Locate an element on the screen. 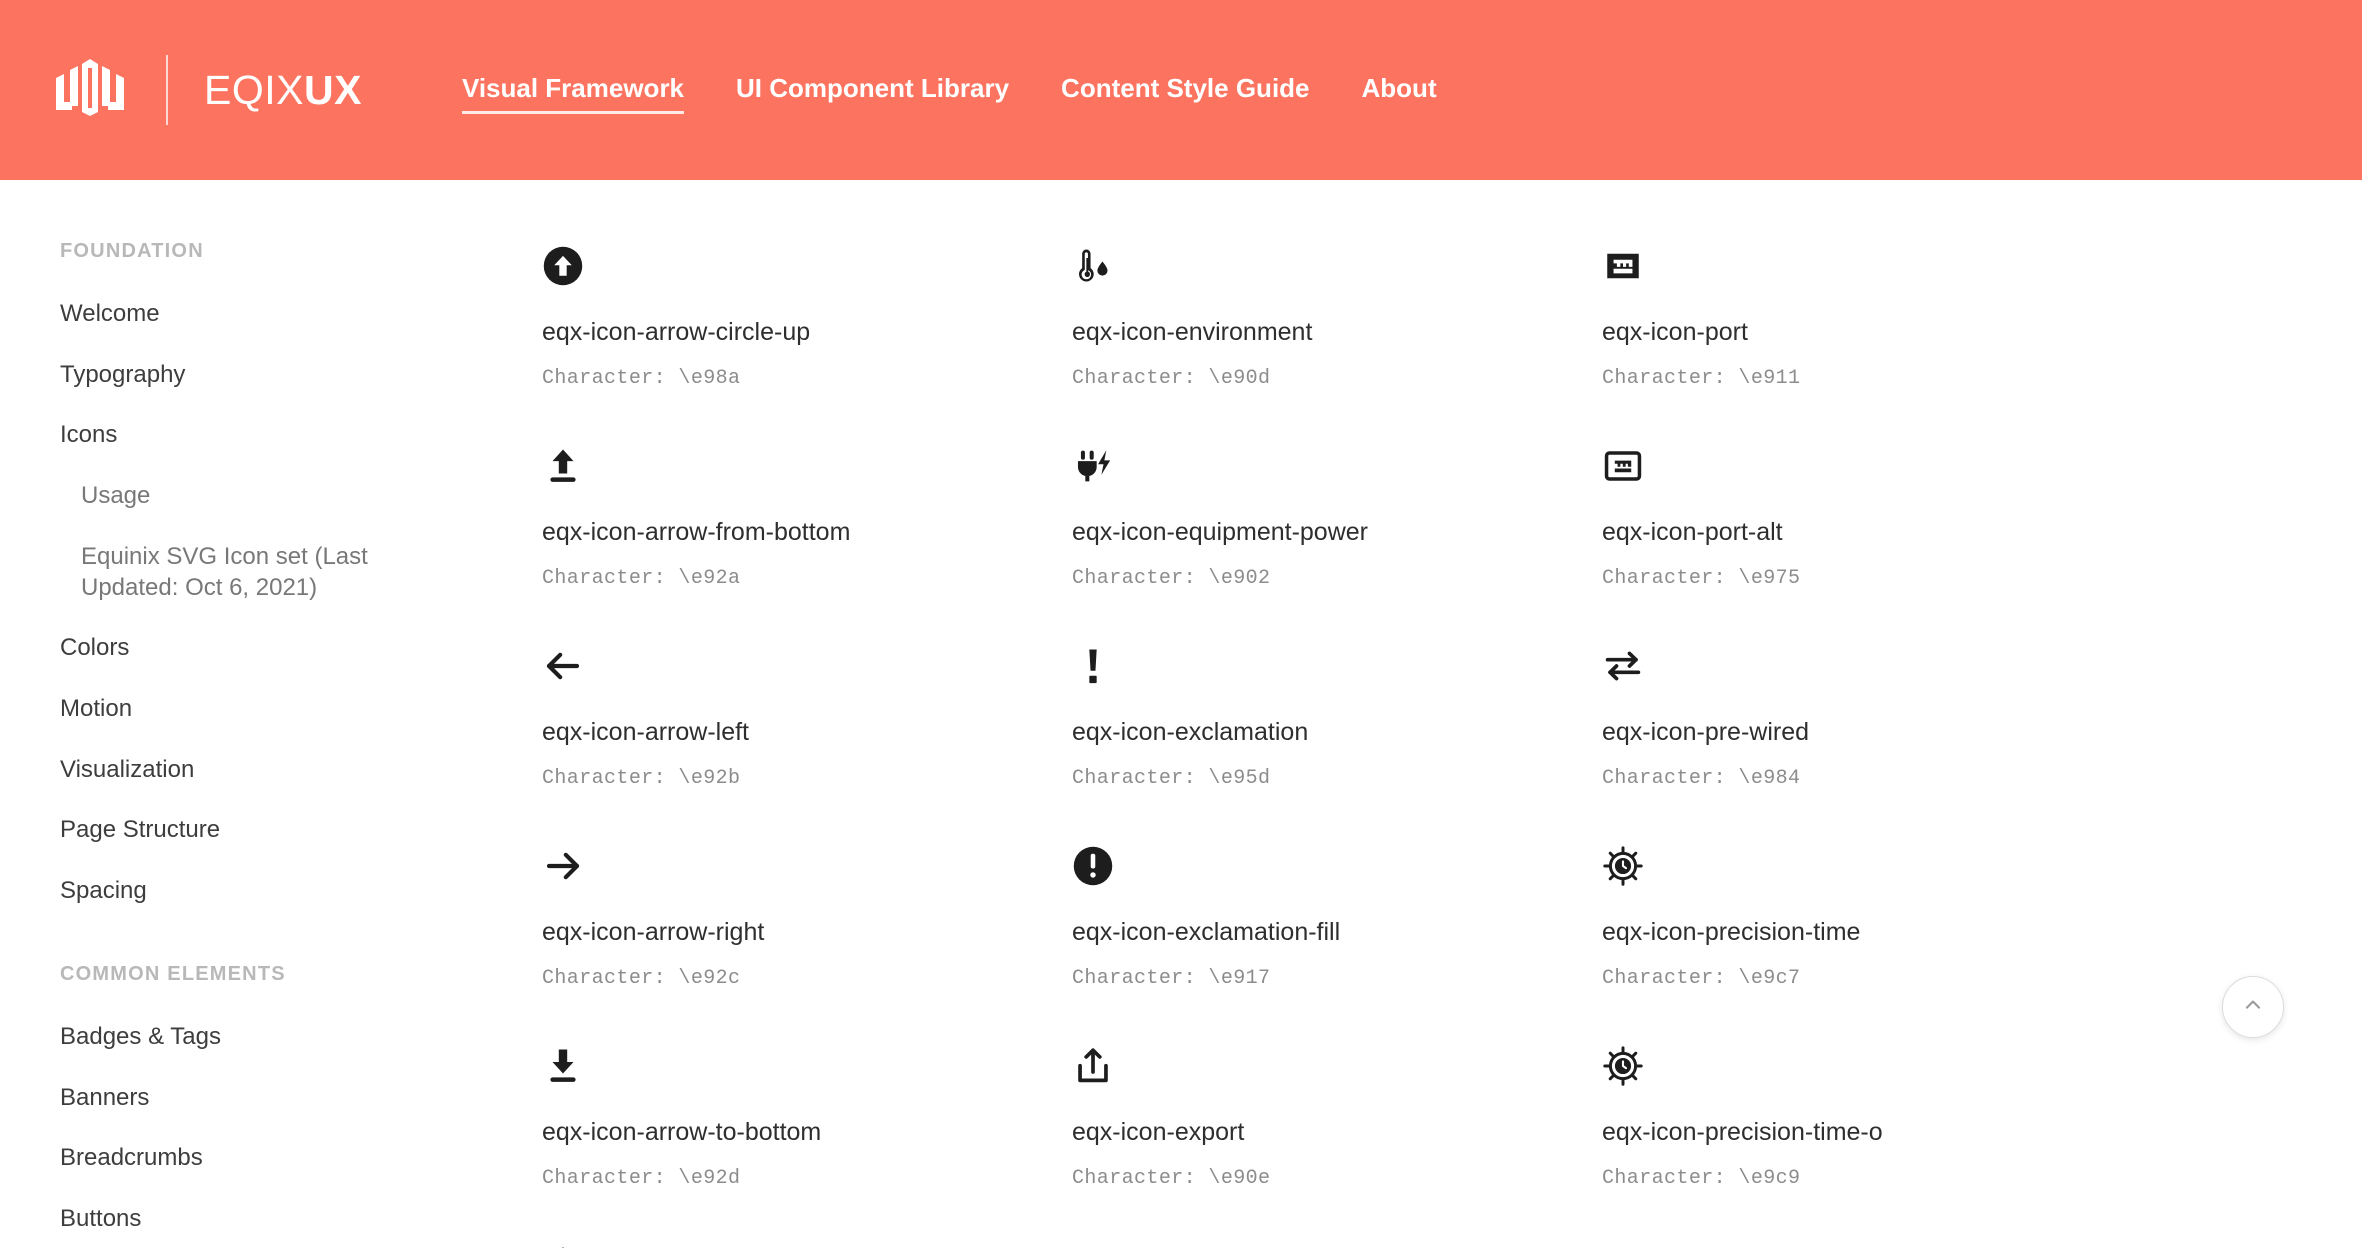  box-icon is located at coordinates (807, 1243).